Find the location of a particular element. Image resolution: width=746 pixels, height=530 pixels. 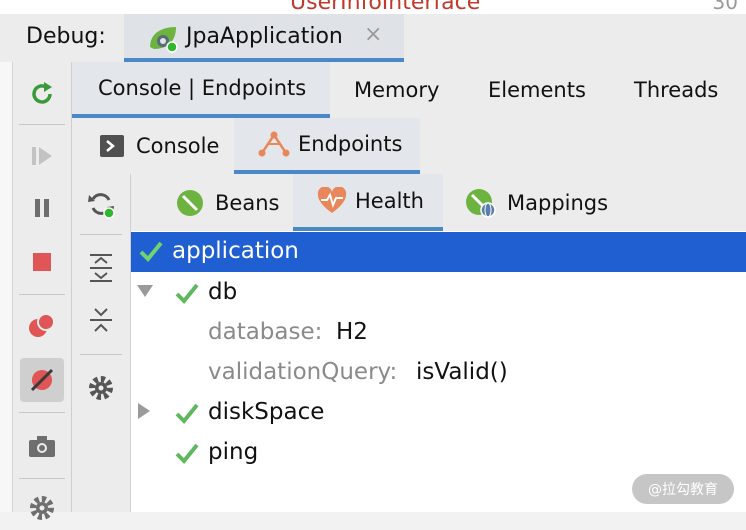

debug-toolwindow-header: Debug: JpaApplication × is located at coordinates (373, 38).